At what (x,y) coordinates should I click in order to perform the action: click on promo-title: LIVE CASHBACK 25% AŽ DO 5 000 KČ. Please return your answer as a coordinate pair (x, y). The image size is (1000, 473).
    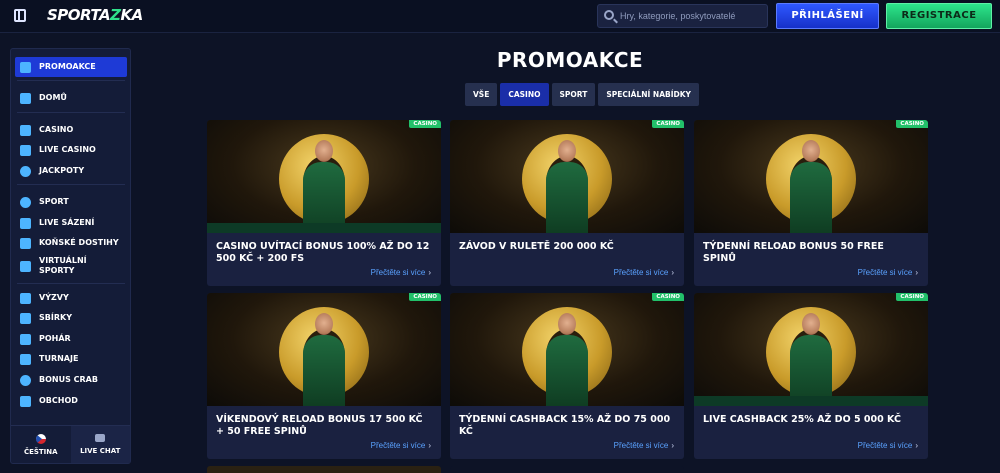
    Looking at the image, I should click on (802, 419).